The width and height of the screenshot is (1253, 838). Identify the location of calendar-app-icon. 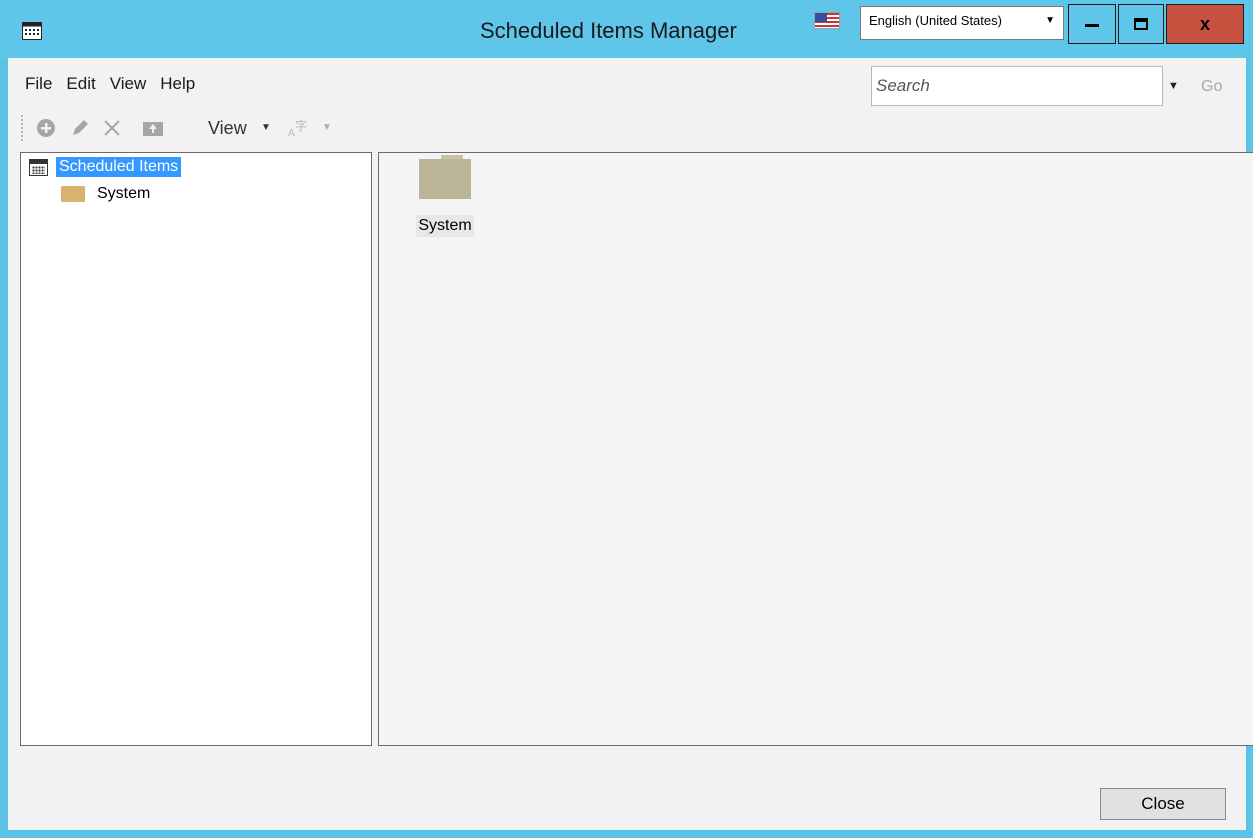
(32, 31).